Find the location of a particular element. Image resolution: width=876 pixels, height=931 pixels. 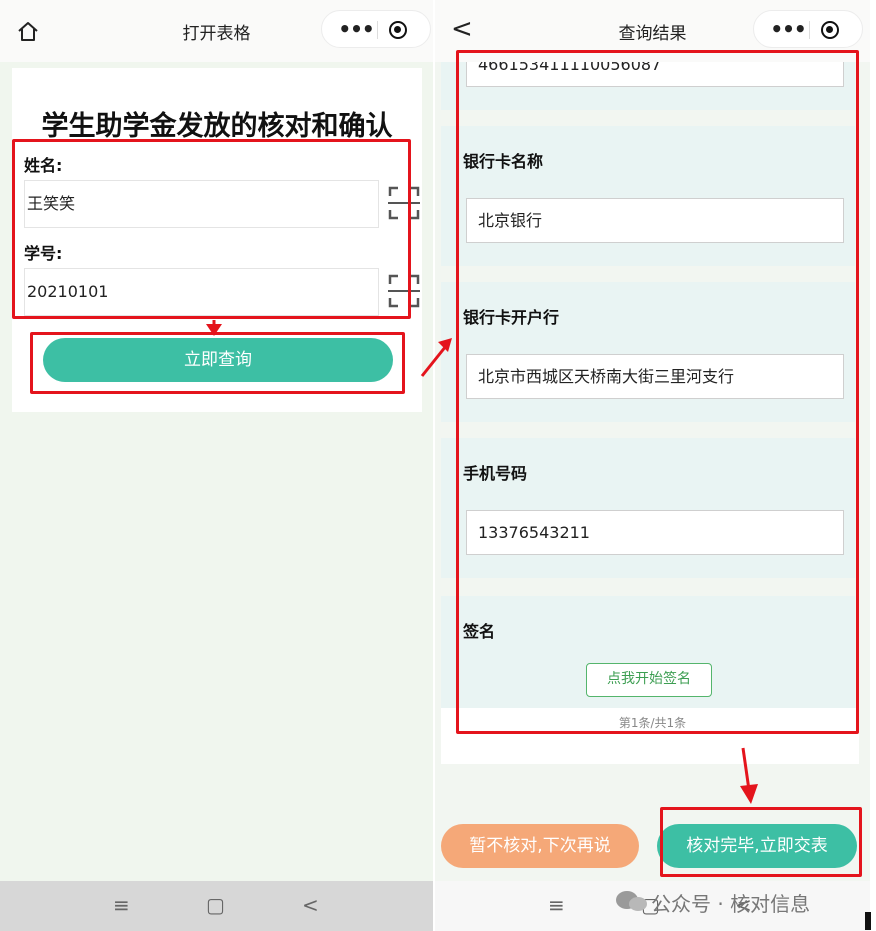

right-top-bar: < 查询结果 ••• is located at coordinates (652, 31).